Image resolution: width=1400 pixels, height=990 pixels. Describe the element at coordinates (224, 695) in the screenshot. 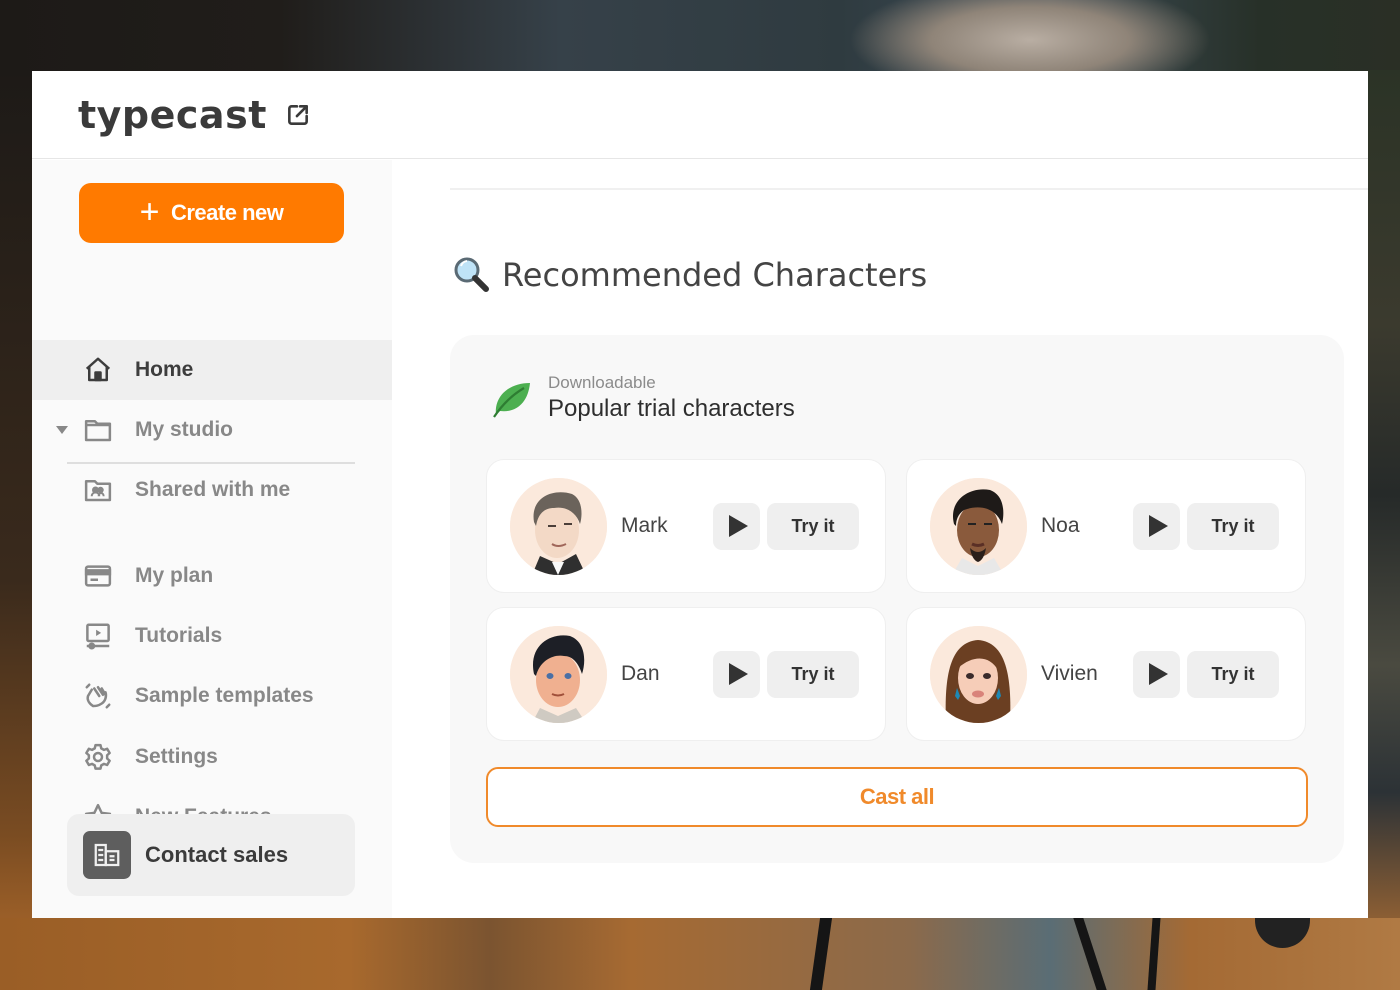

I see `sidebar-item-label: Sample templates` at that location.